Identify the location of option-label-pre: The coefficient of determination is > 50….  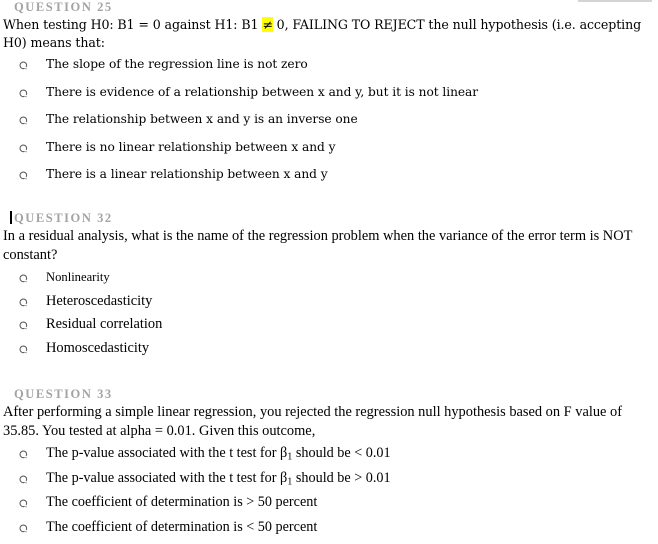
(182, 502).